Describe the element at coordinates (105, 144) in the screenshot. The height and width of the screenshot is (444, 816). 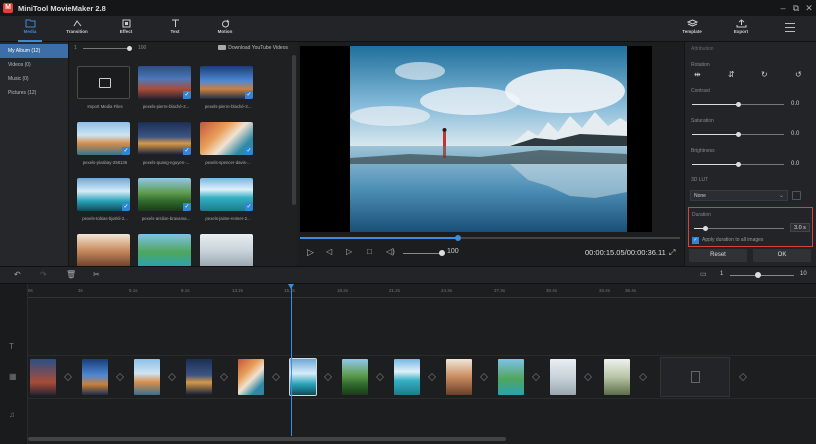
I see `media-tile: ✓ pexels-pixabay-258136` at that location.